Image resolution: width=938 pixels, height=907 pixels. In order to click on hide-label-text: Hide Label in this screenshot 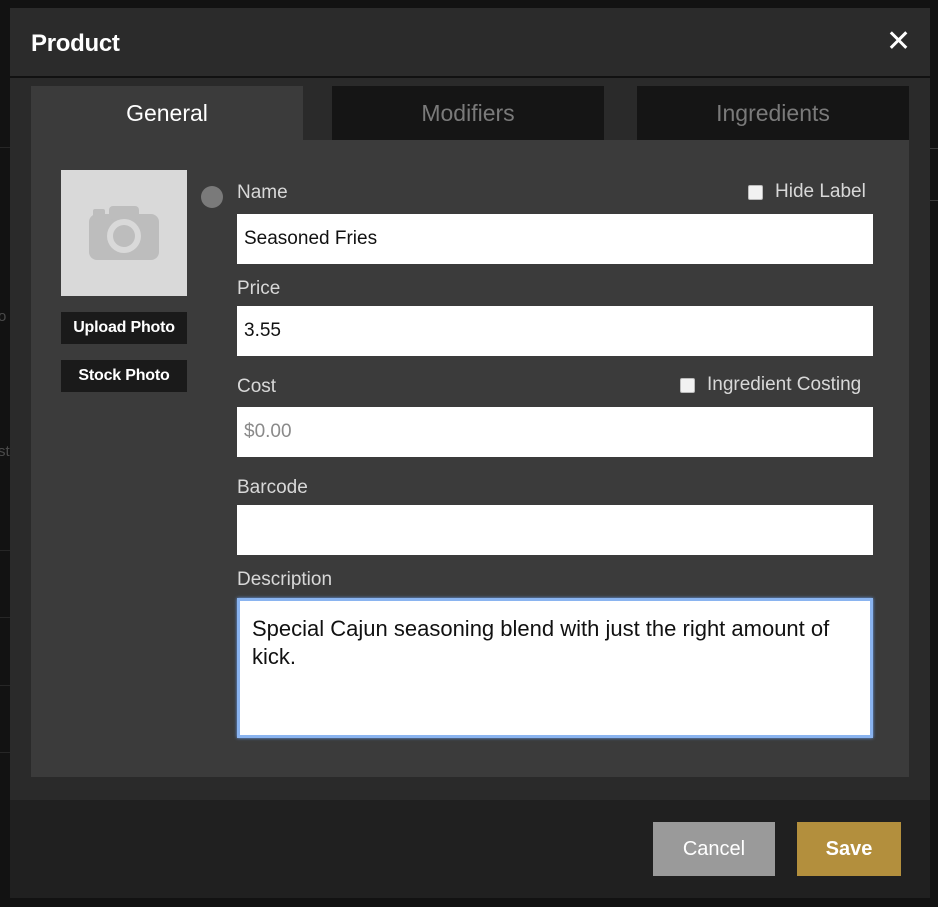, I will do `click(820, 191)`.